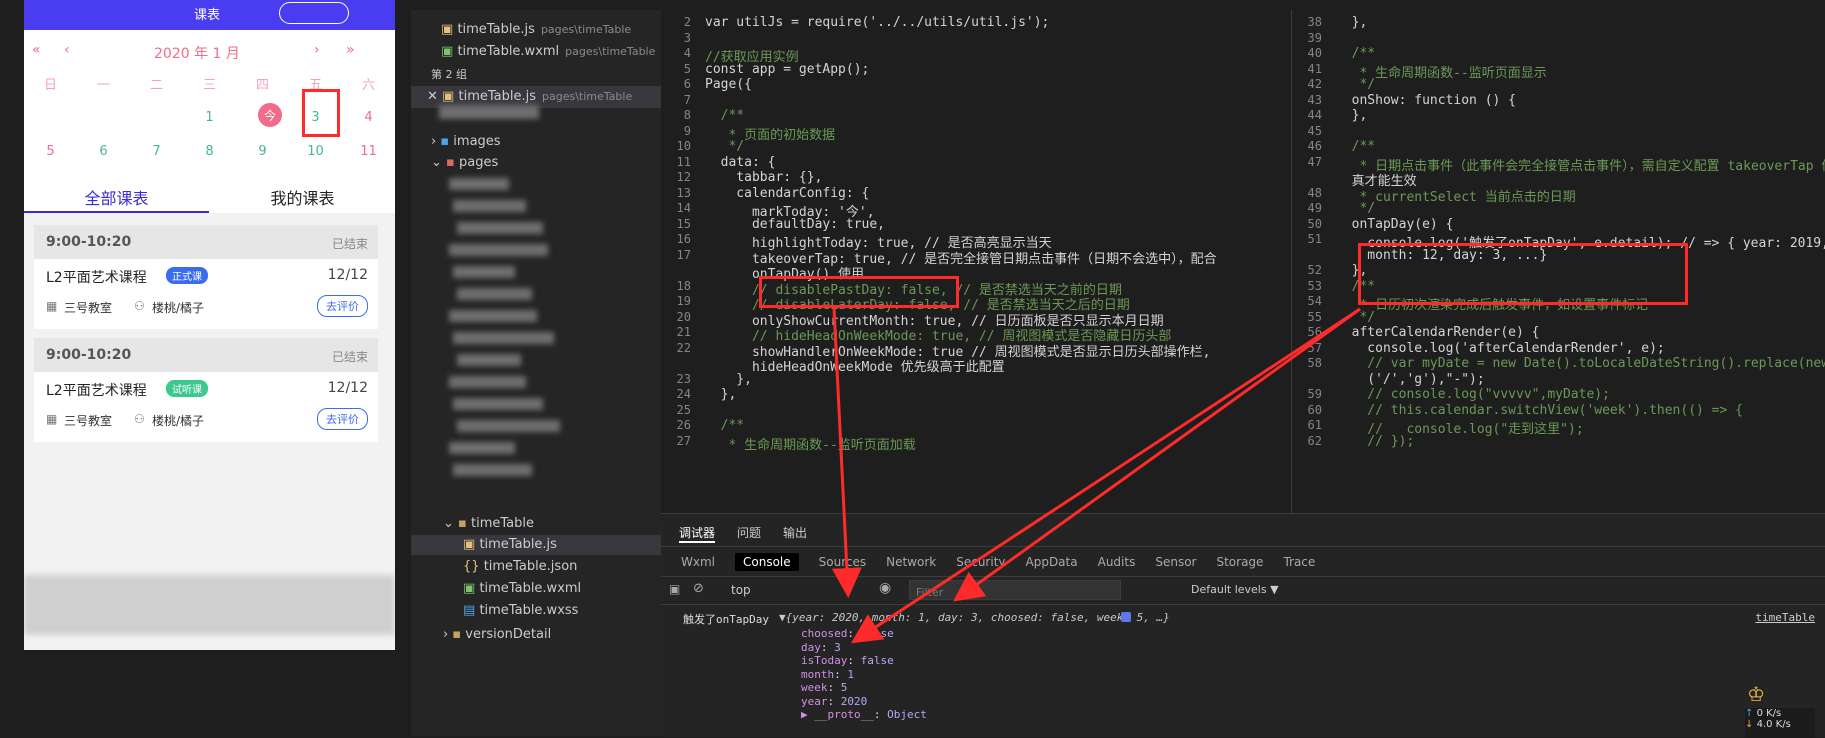  What do you see at coordinates (1157, 454) in the screenshot?
I see `arrow-onTapDay-to-log` at bounding box center [1157, 454].